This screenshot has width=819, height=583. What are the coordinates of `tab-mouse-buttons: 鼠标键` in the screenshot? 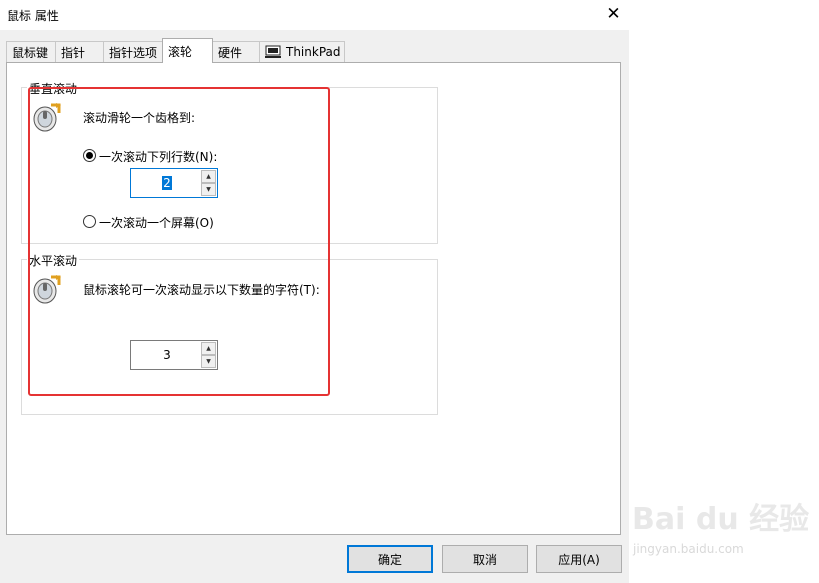 It's located at (31, 51).